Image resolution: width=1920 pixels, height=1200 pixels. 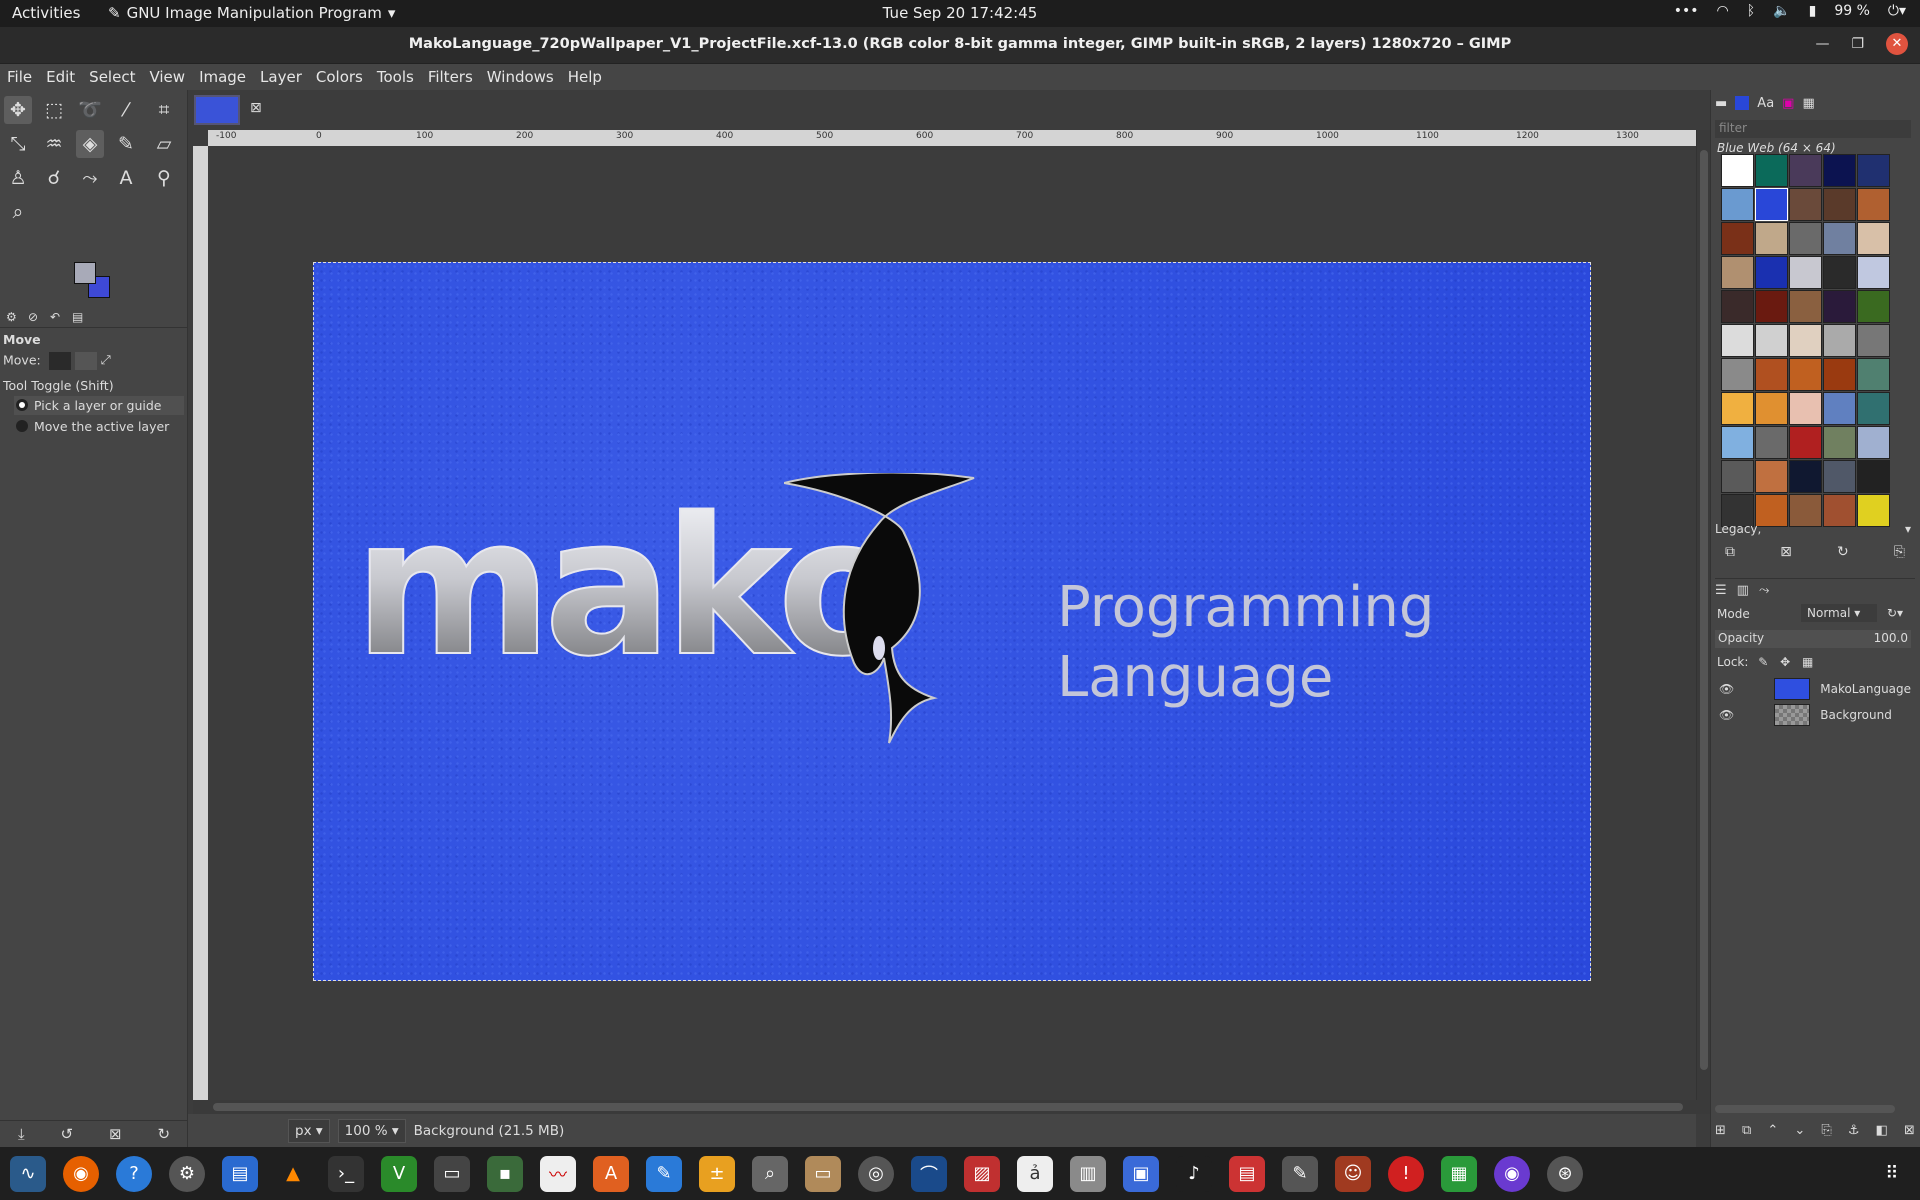 What do you see at coordinates (115, 1134) in the screenshot?
I see `delete-options-icon: ⊠` at bounding box center [115, 1134].